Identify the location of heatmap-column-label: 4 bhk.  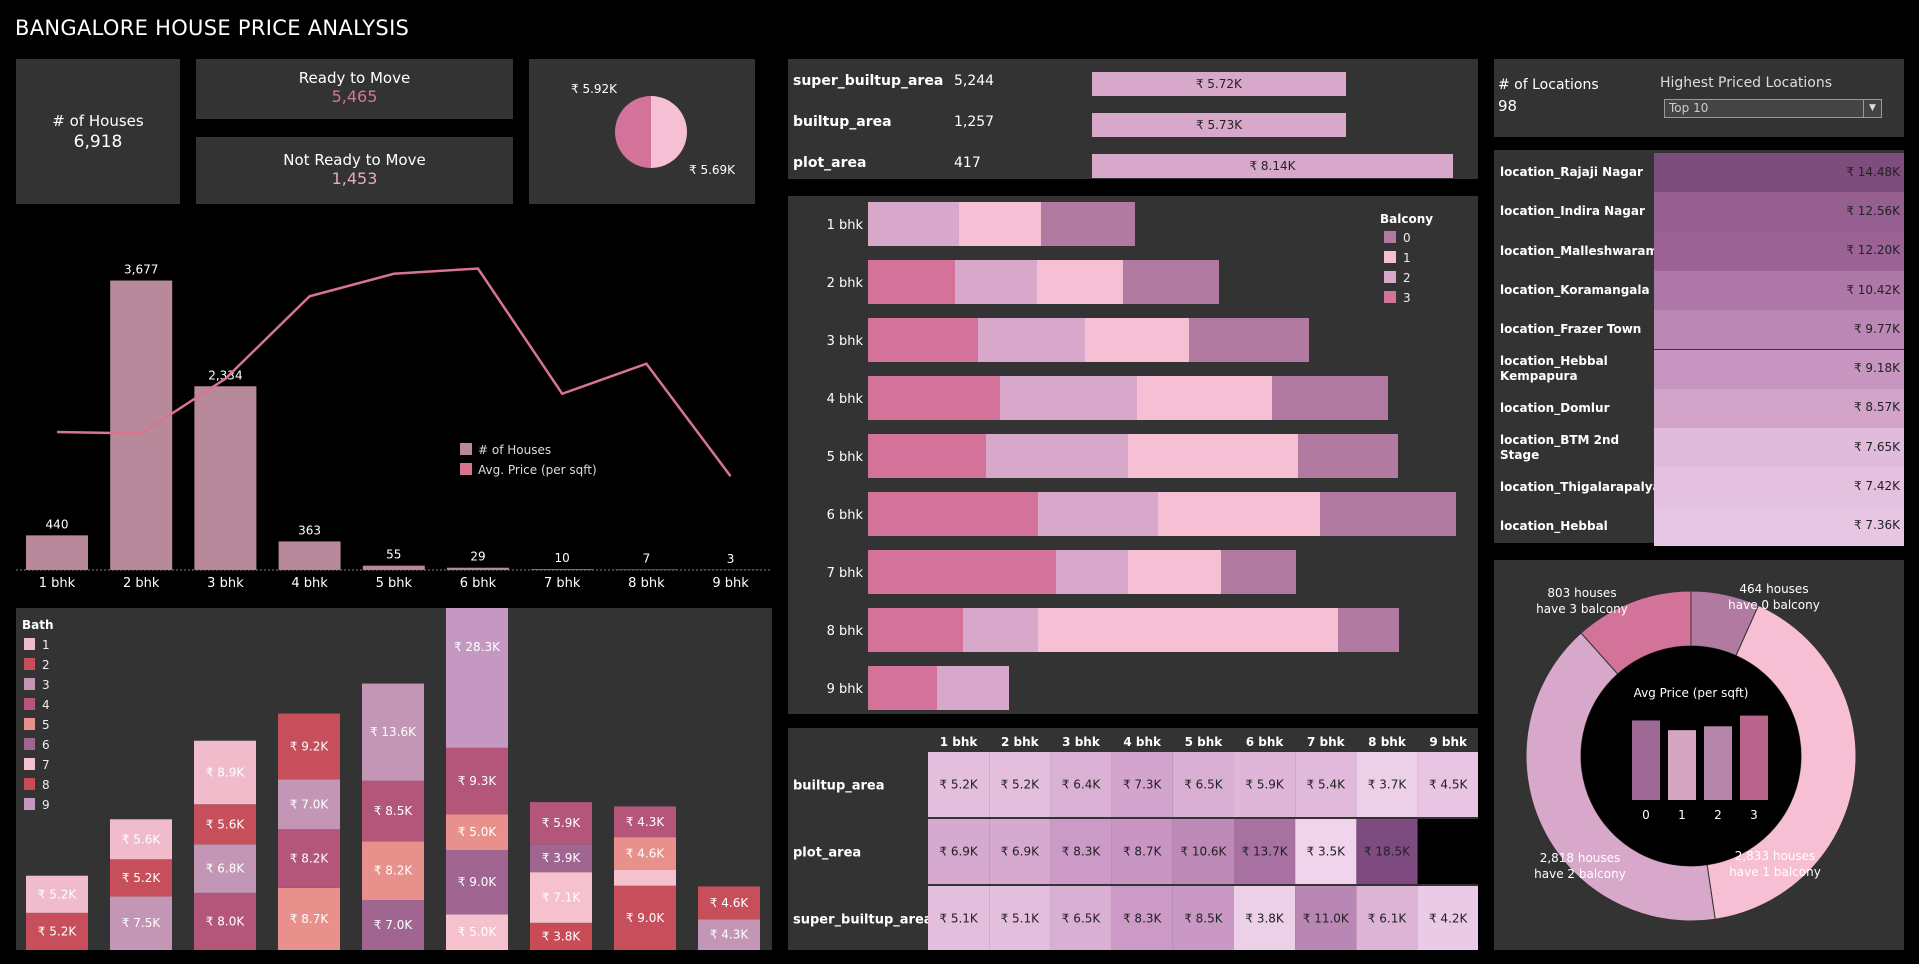
(1142, 742).